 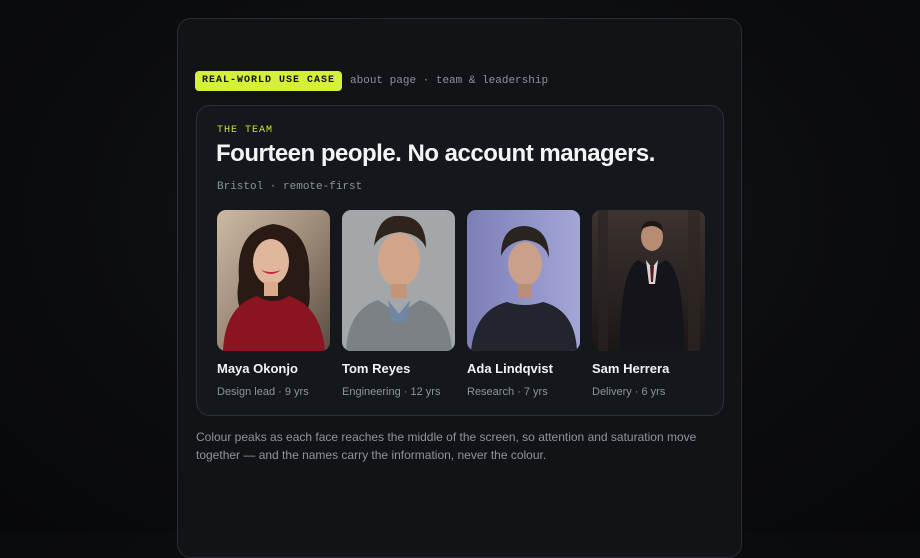 What do you see at coordinates (245, 130) in the screenshot?
I see `section-eyebrow: THE TEAM` at bounding box center [245, 130].